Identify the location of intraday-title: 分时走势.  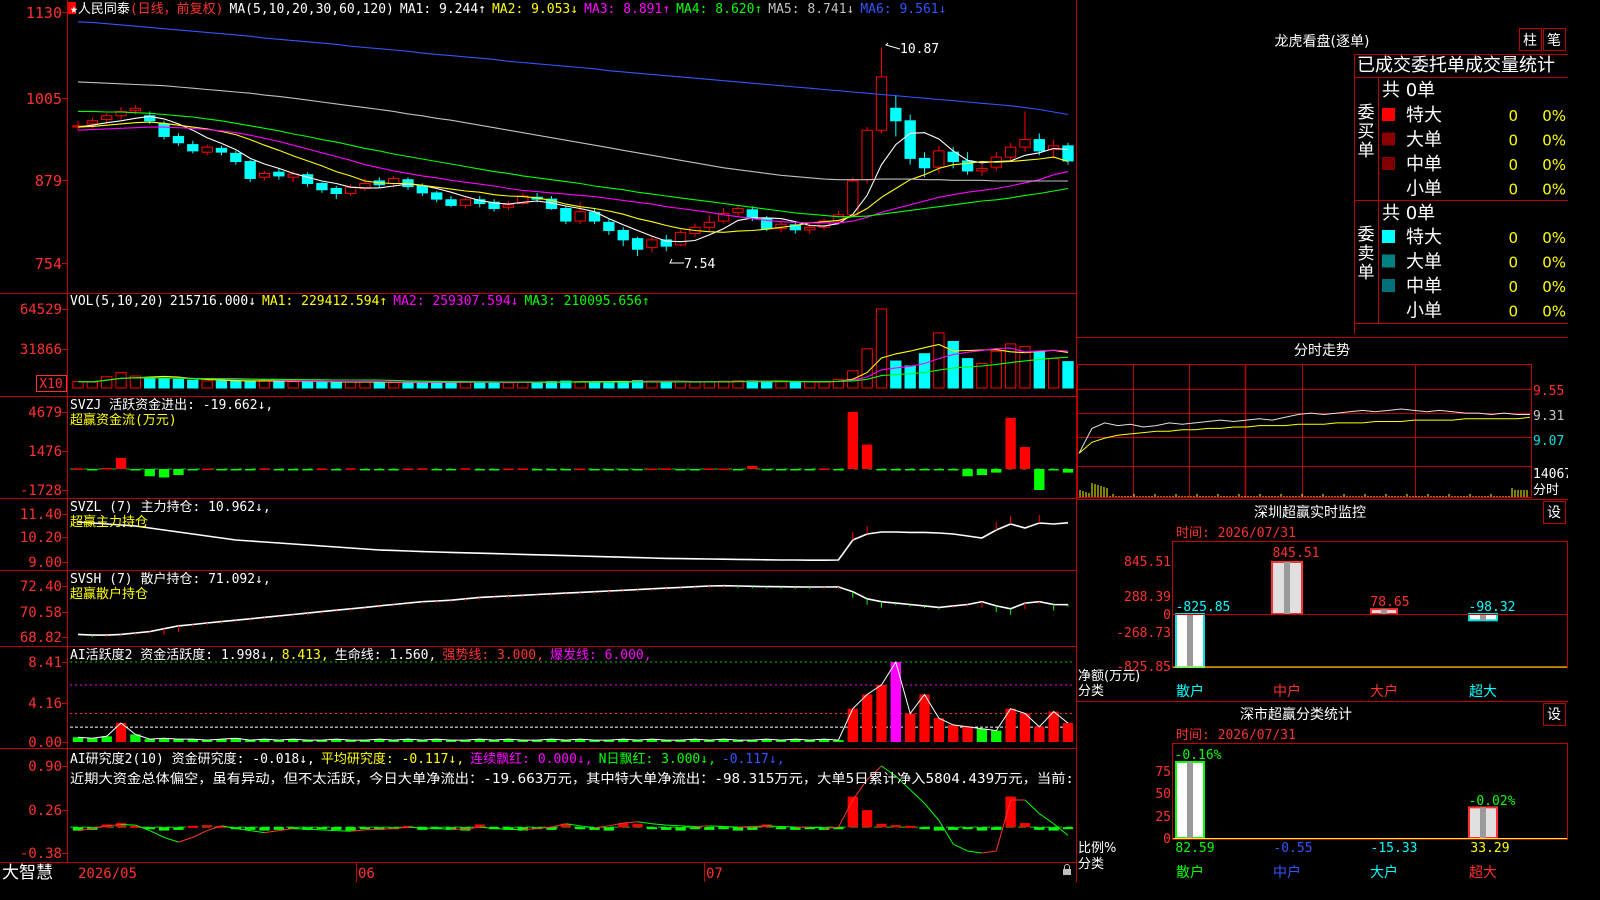
(1322, 351).